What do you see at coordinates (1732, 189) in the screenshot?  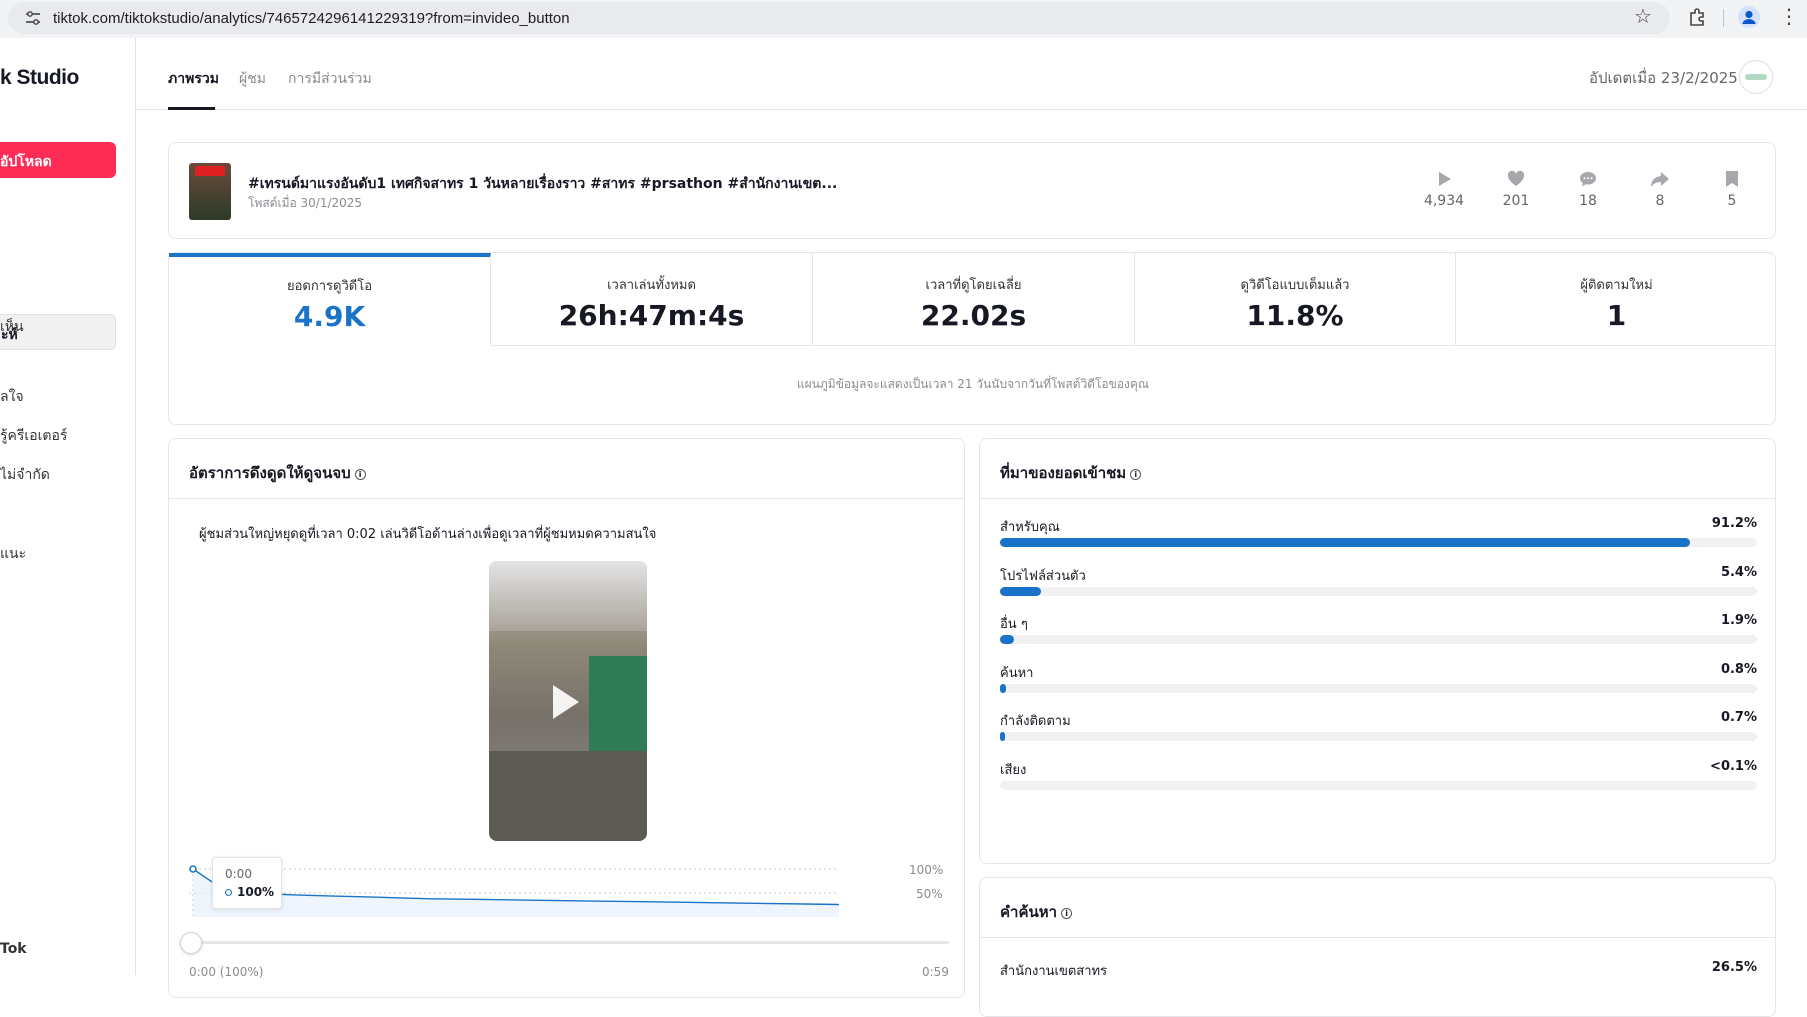 I see `stat-saves: 5` at bounding box center [1732, 189].